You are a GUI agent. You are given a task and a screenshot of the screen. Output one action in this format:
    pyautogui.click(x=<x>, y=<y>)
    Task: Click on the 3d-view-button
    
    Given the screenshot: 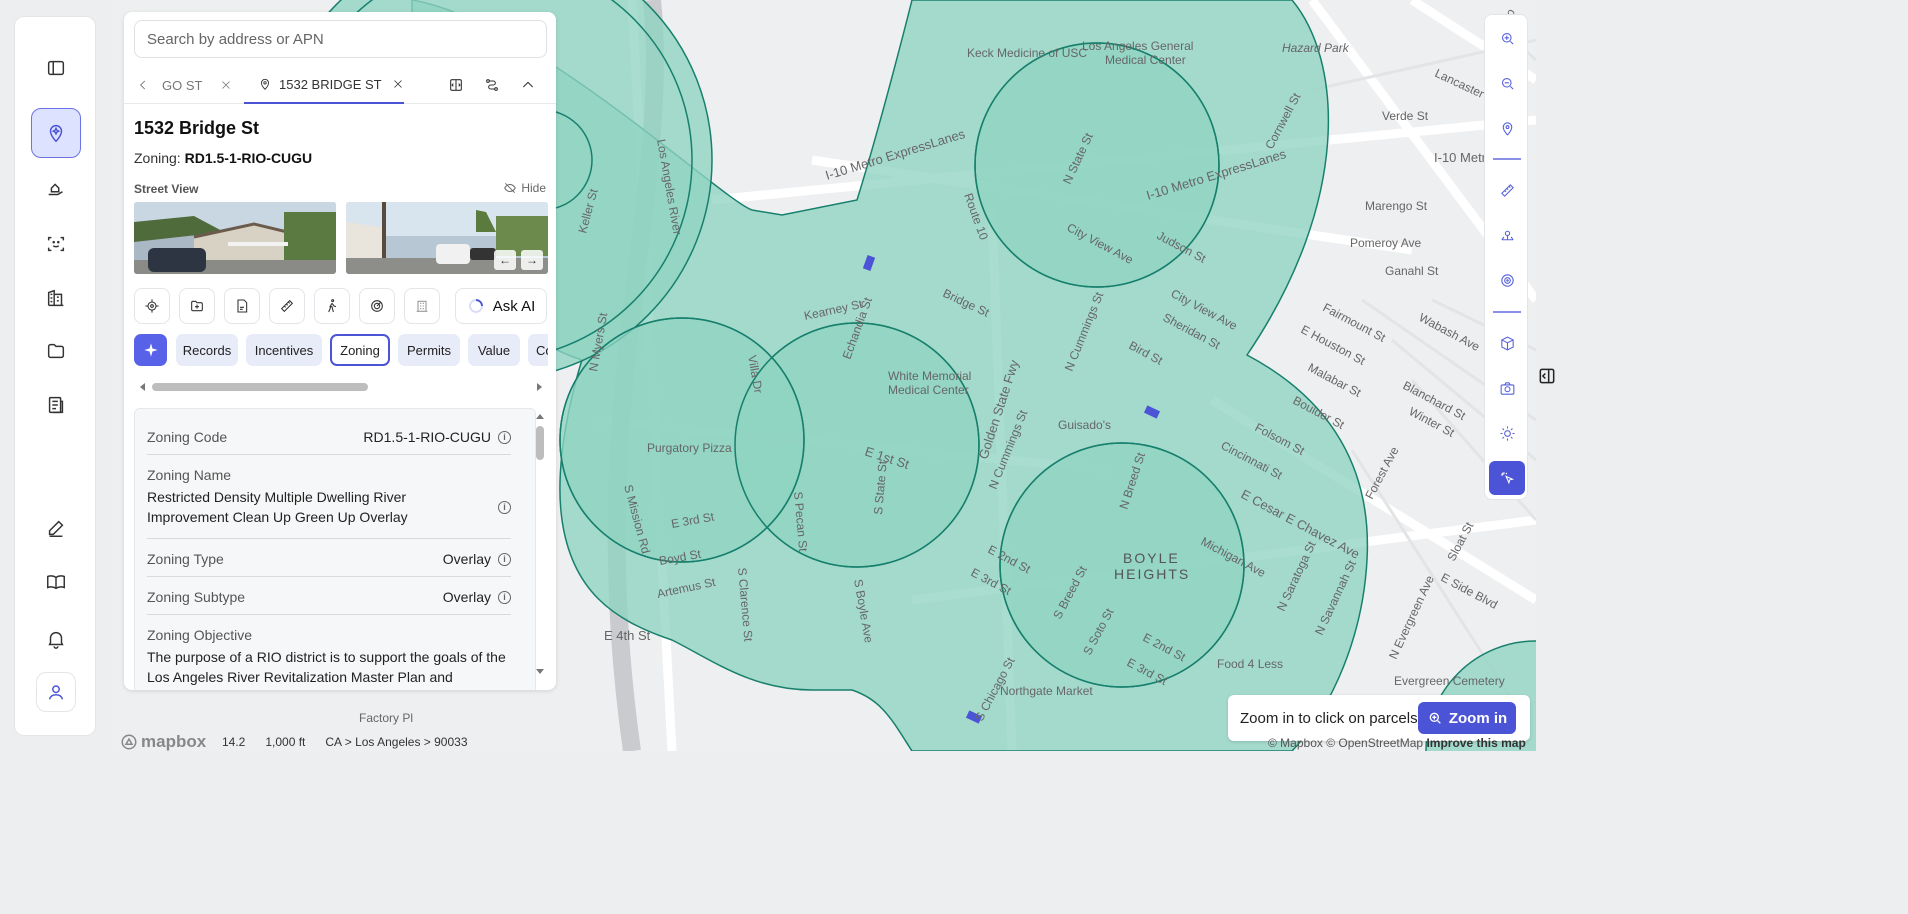 What is the action you would take?
    pyautogui.click(x=1507, y=343)
    